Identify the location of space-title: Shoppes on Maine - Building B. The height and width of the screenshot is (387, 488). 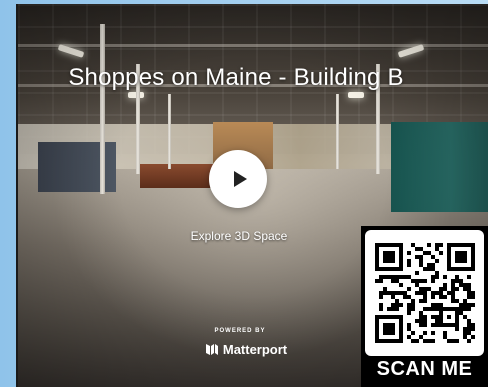
(236, 77).